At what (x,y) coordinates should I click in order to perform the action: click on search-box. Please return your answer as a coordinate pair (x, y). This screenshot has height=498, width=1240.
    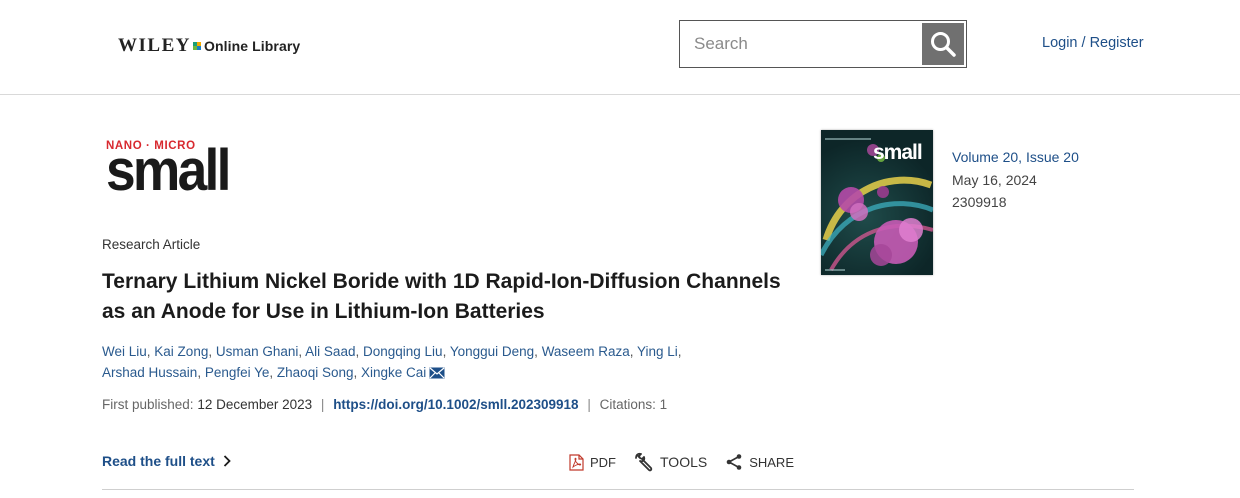
    Looking at the image, I should click on (823, 44).